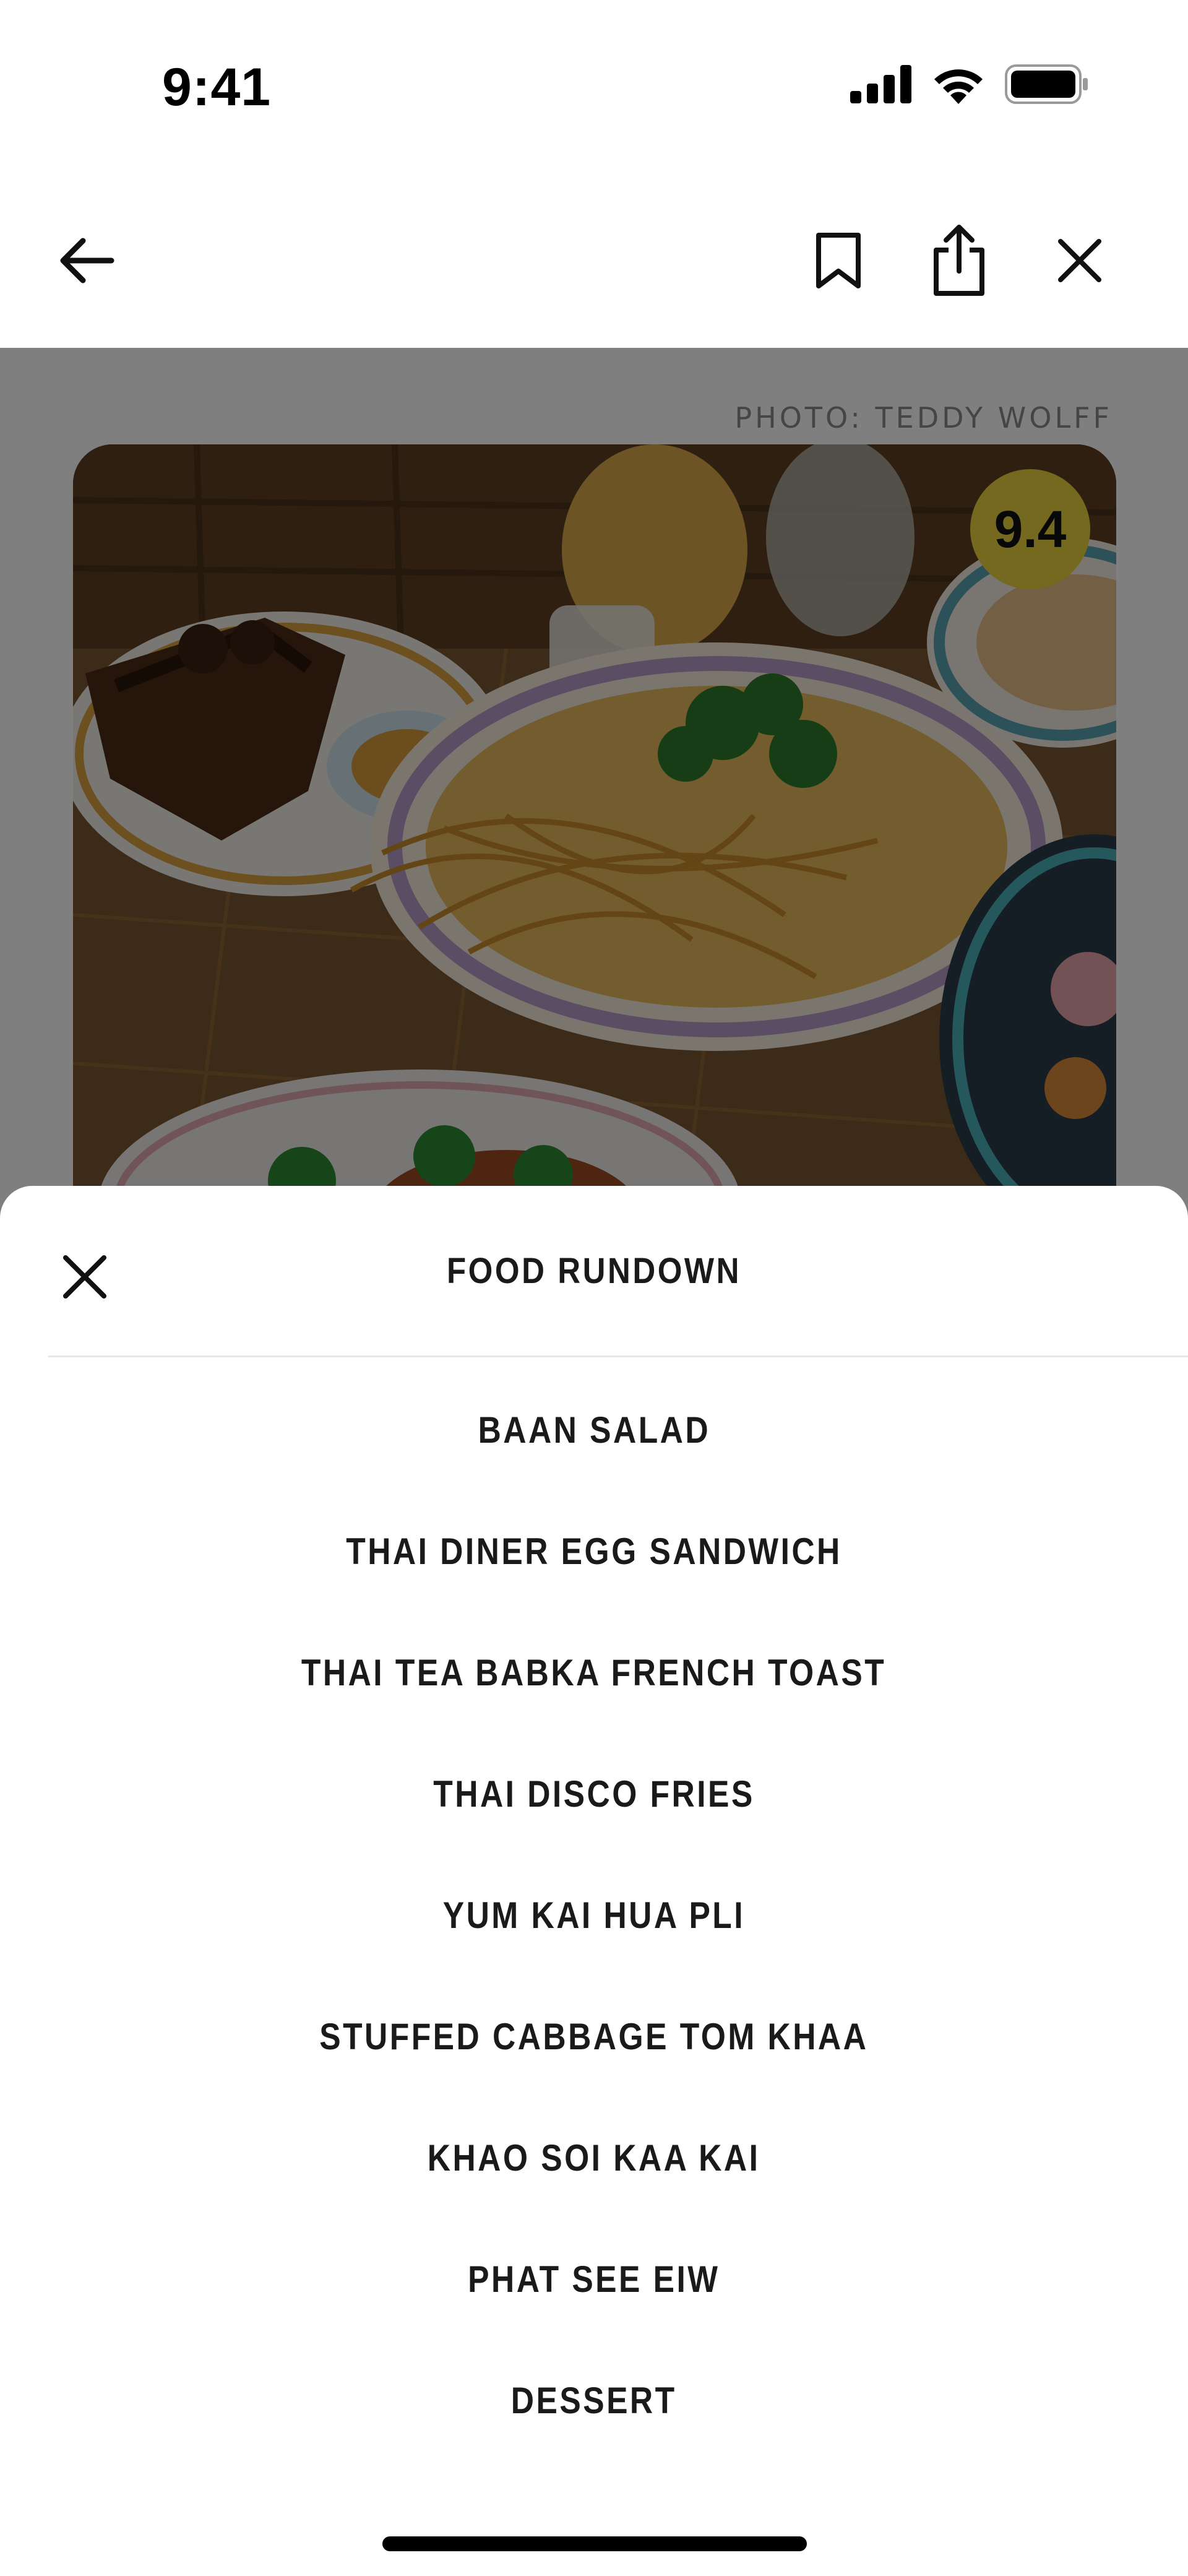 This screenshot has width=1188, height=2576. I want to click on share-button, so click(959, 260).